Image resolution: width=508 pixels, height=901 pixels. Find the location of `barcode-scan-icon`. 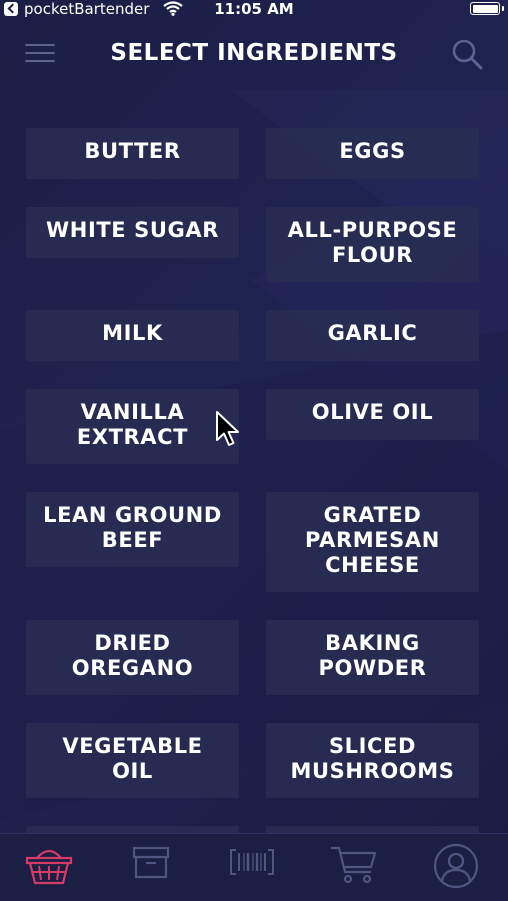

barcode-scan-icon is located at coordinates (252, 862).